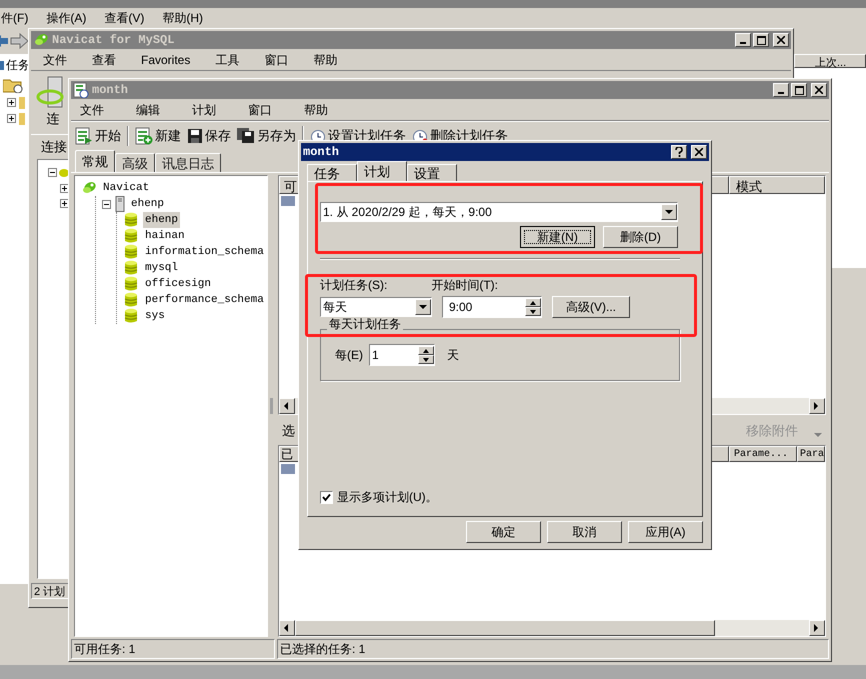 The width and height of the screenshot is (866, 679). Describe the element at coordinates (144, 135) in the screenshot. I see `new-list-icon` at that location.